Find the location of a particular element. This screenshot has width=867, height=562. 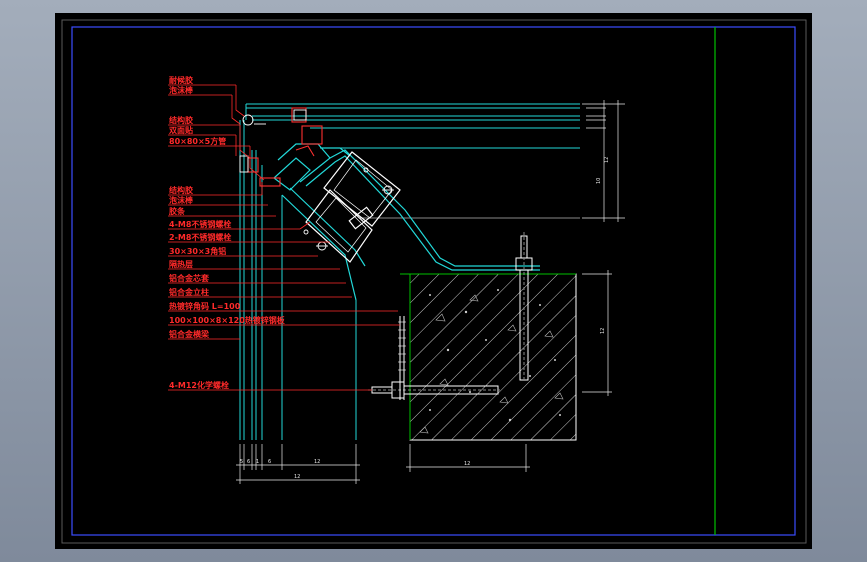

dim-bottom-total: 12 is located at coordinates (297, 477).